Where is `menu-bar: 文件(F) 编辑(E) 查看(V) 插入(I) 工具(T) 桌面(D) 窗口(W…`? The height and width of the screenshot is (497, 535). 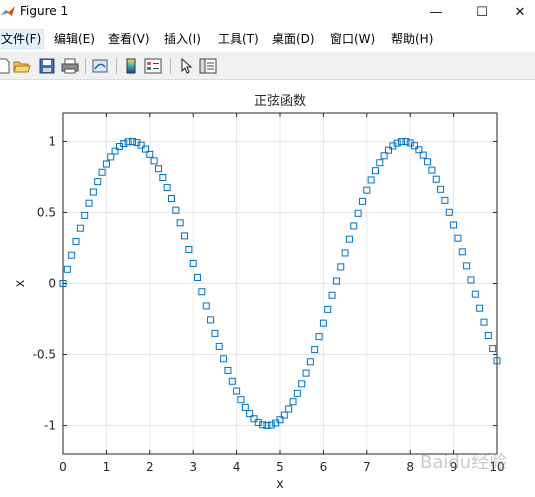
menu-bar: 文件(F) 编辑(E) 查看(V) 插入(I) 工具(T) 桌面(D) 窗口(W… is located at coordinates (267, 39).